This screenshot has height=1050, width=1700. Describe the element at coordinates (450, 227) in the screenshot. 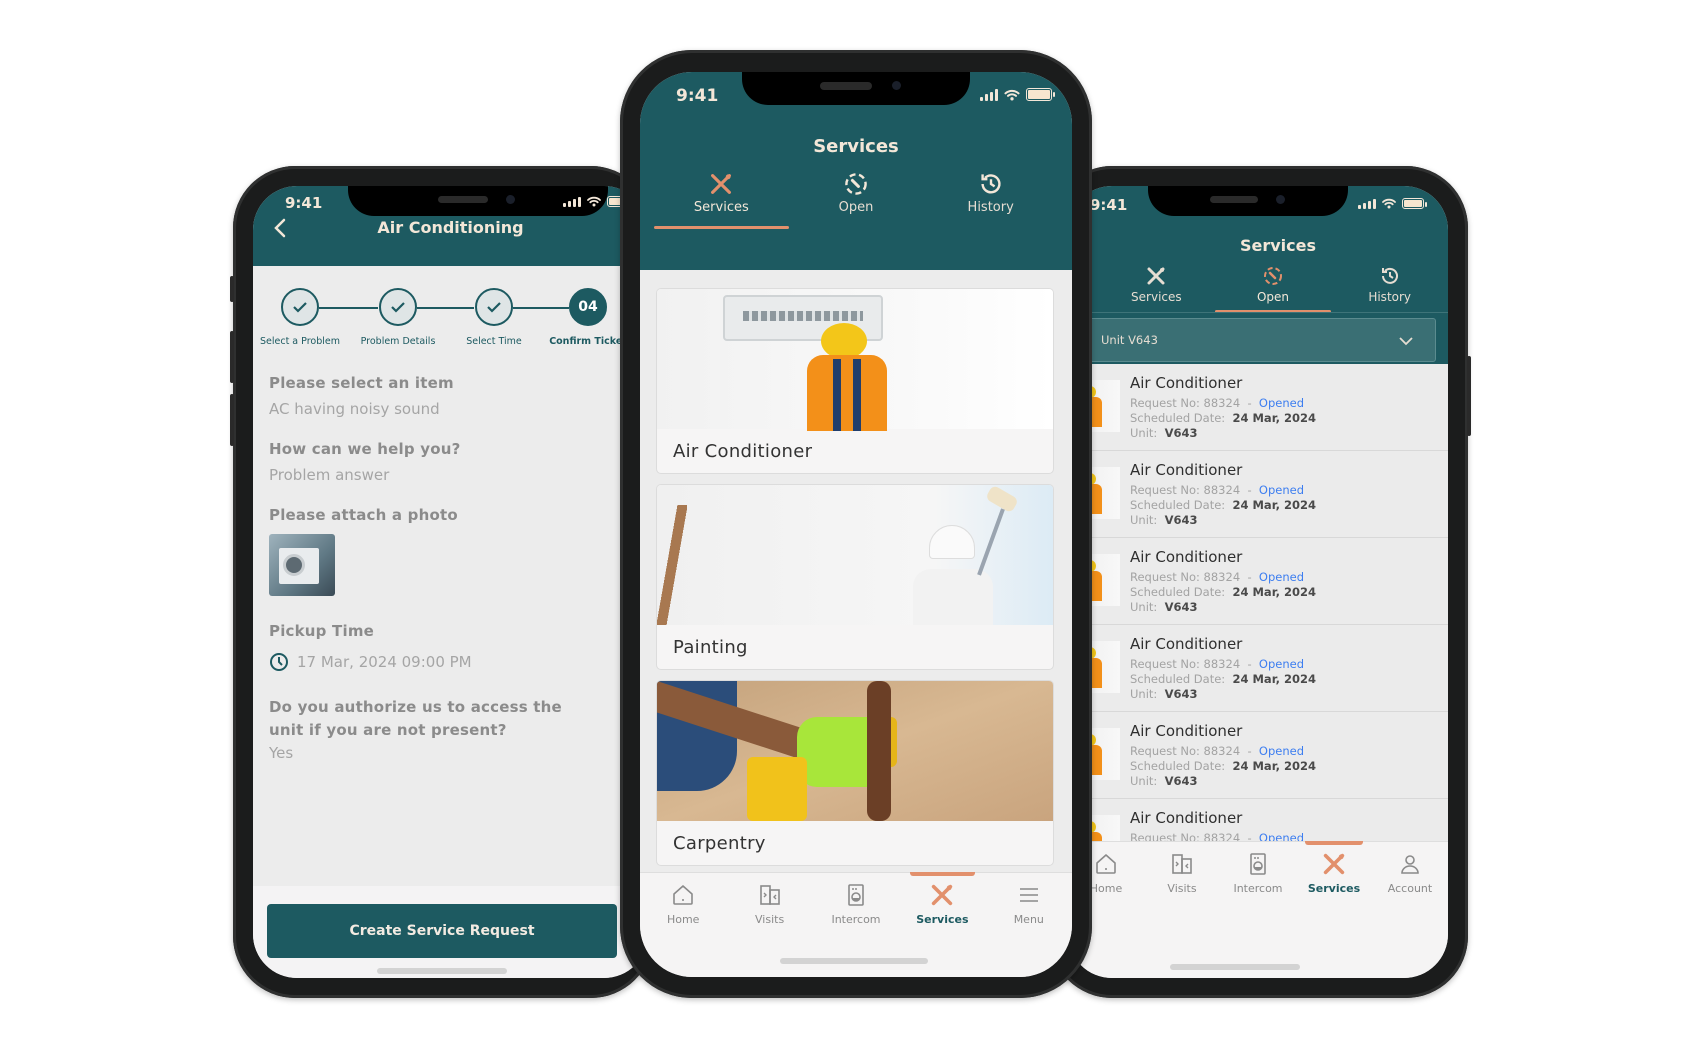

I see `page-title: Air Conditioning` at that location.